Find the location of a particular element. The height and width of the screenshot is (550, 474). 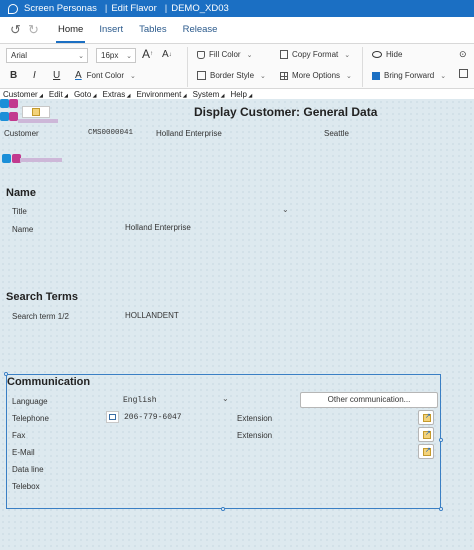

menu-system: System is located at coordinates (209, 94).